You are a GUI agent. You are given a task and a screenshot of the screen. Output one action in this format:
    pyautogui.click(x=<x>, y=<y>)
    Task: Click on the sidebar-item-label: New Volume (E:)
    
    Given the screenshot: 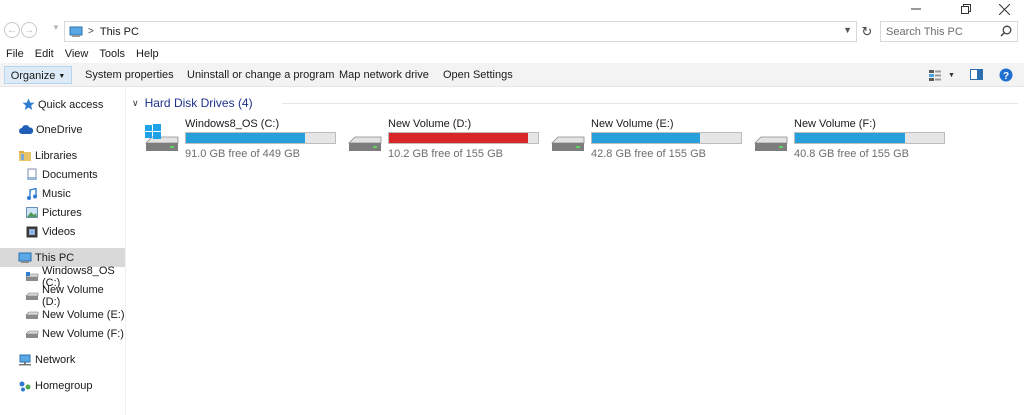 What is the action you would take?
    pyautogui.click(x=83, y=314)
    